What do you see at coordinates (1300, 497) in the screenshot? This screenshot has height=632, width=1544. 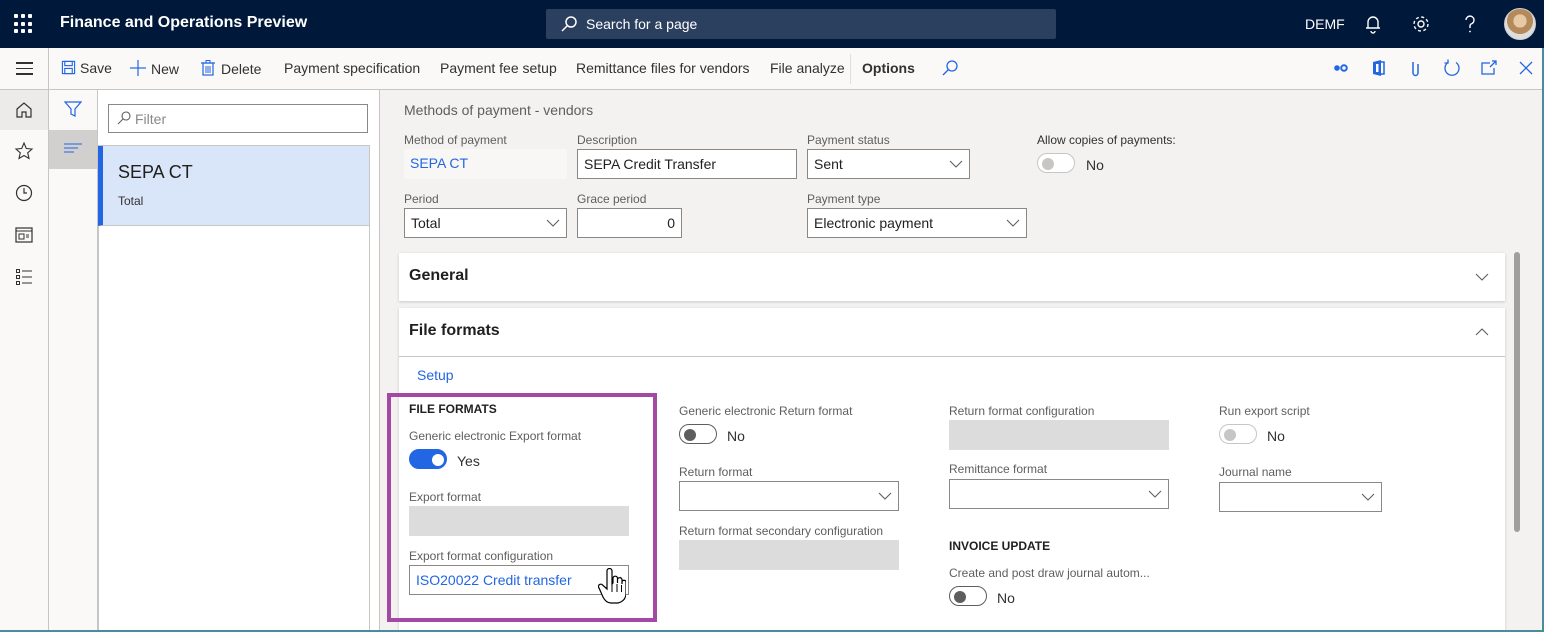 I see `journal-name-select` at bounding box center [1300, 497].